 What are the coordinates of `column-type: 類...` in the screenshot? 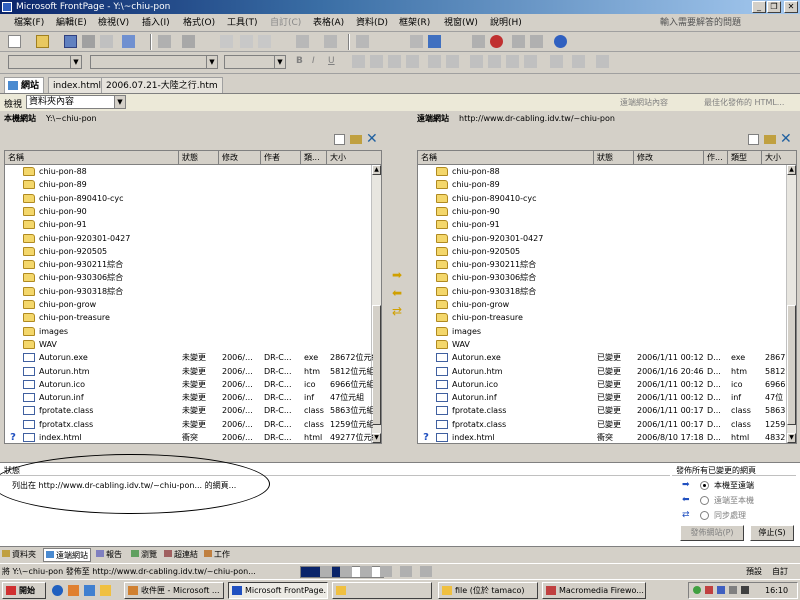 It's located at (314, 158).